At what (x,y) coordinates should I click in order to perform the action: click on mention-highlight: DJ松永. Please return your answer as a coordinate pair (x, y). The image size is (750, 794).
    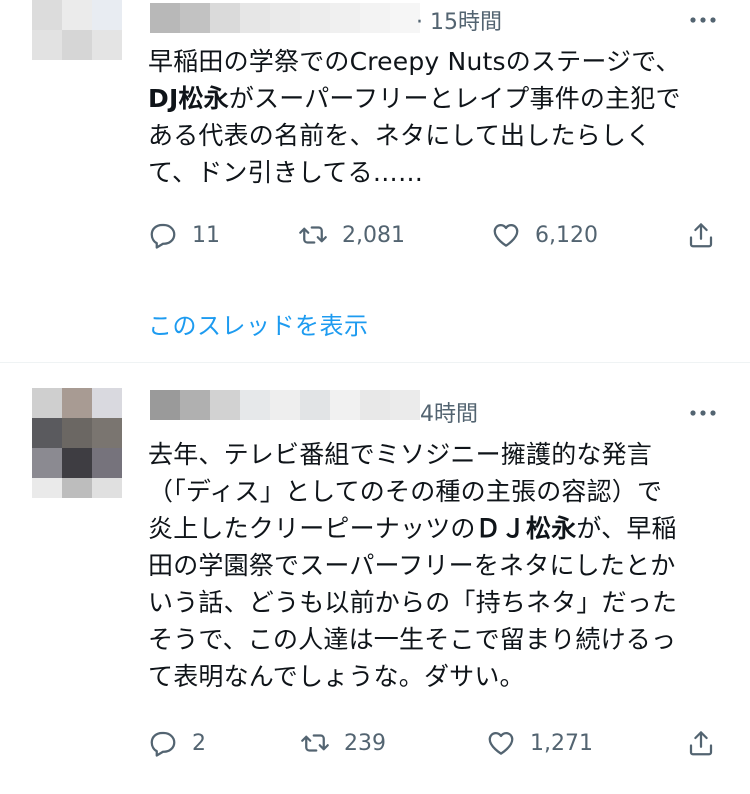
    Looking at the image, I should click on (188, 98).